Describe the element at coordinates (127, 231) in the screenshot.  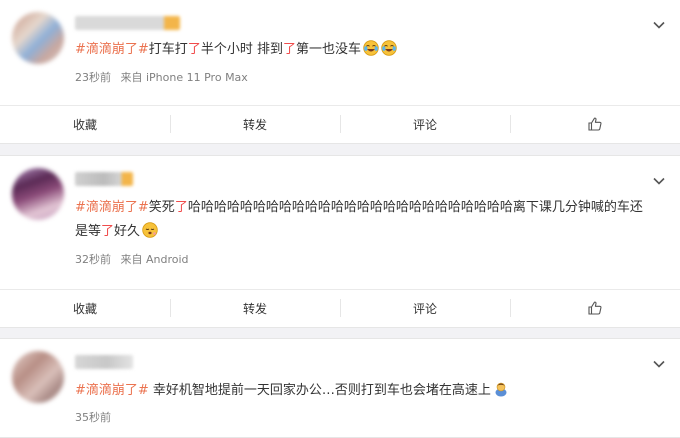
I see `text-segment: 好久` at that location.